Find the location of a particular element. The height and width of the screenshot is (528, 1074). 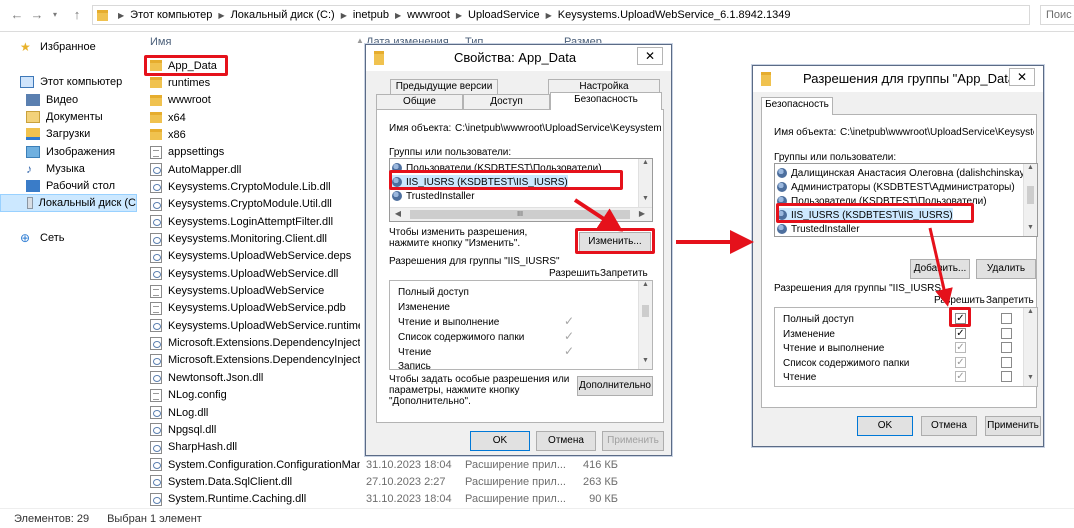

breadcrumb-local-disk: Локальный диск (C:) is located at coordinates (283, 15).